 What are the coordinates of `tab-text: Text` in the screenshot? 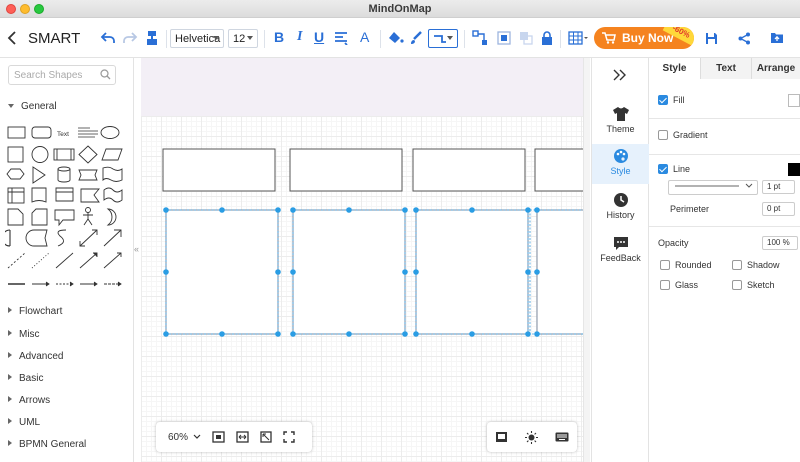 It's located at (726, 68).